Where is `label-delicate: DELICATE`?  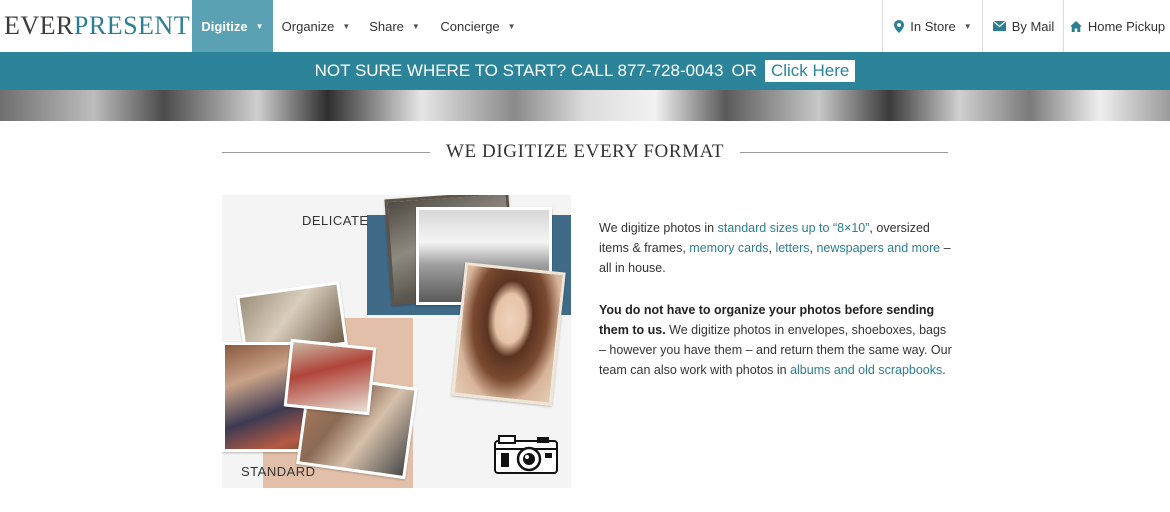 label-delicate: DELICATE is located at coordinates (335, 220).